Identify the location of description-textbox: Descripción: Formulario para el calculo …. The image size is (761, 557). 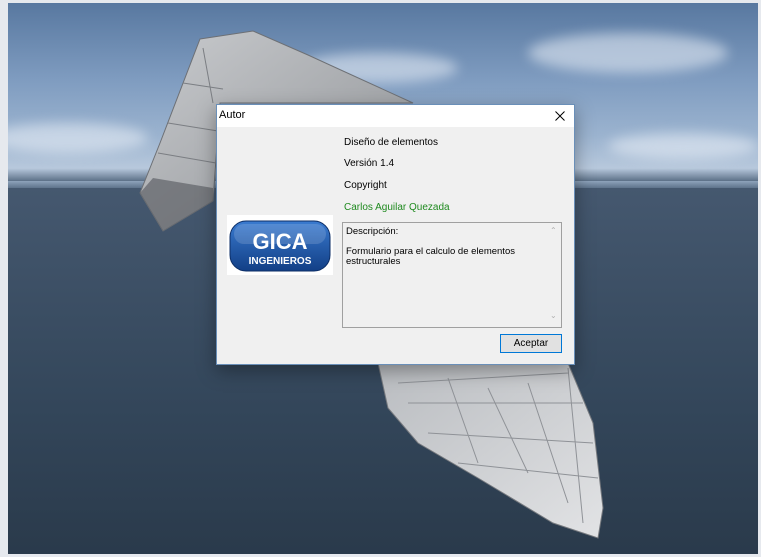
(452, 275).